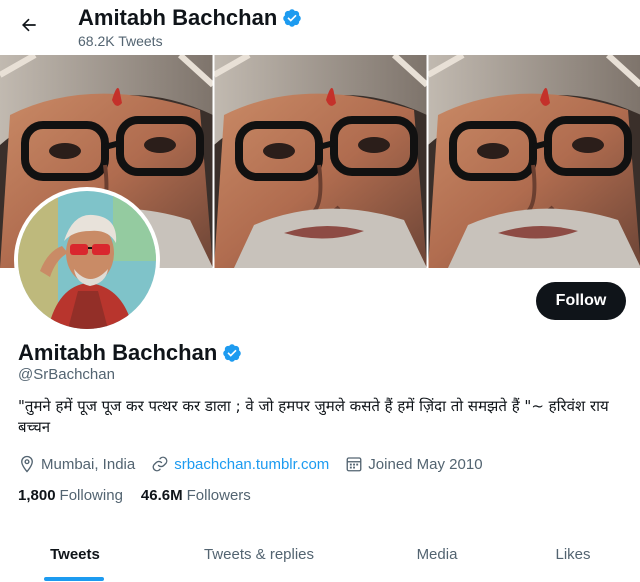  I want to click on link-icon, so click(160, 464).